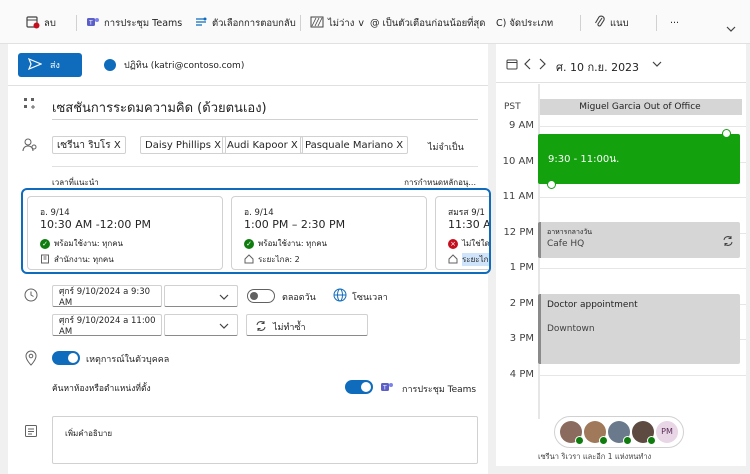 Image resolution: width=750 pixels, height=474 pixels. I want to click on repeat-label: ไม่ทำซ้ำ, so click(289, 328).